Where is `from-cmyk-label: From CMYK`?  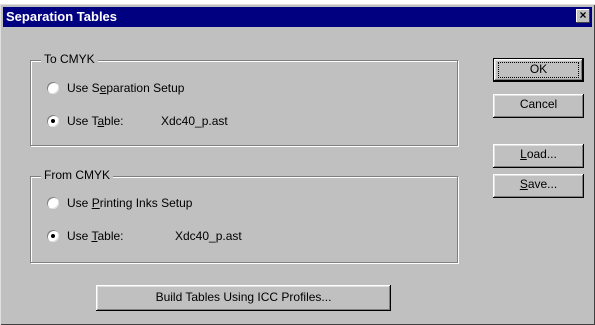
from-cmyk-label: From CMYK is located at coordinates (77, 175).